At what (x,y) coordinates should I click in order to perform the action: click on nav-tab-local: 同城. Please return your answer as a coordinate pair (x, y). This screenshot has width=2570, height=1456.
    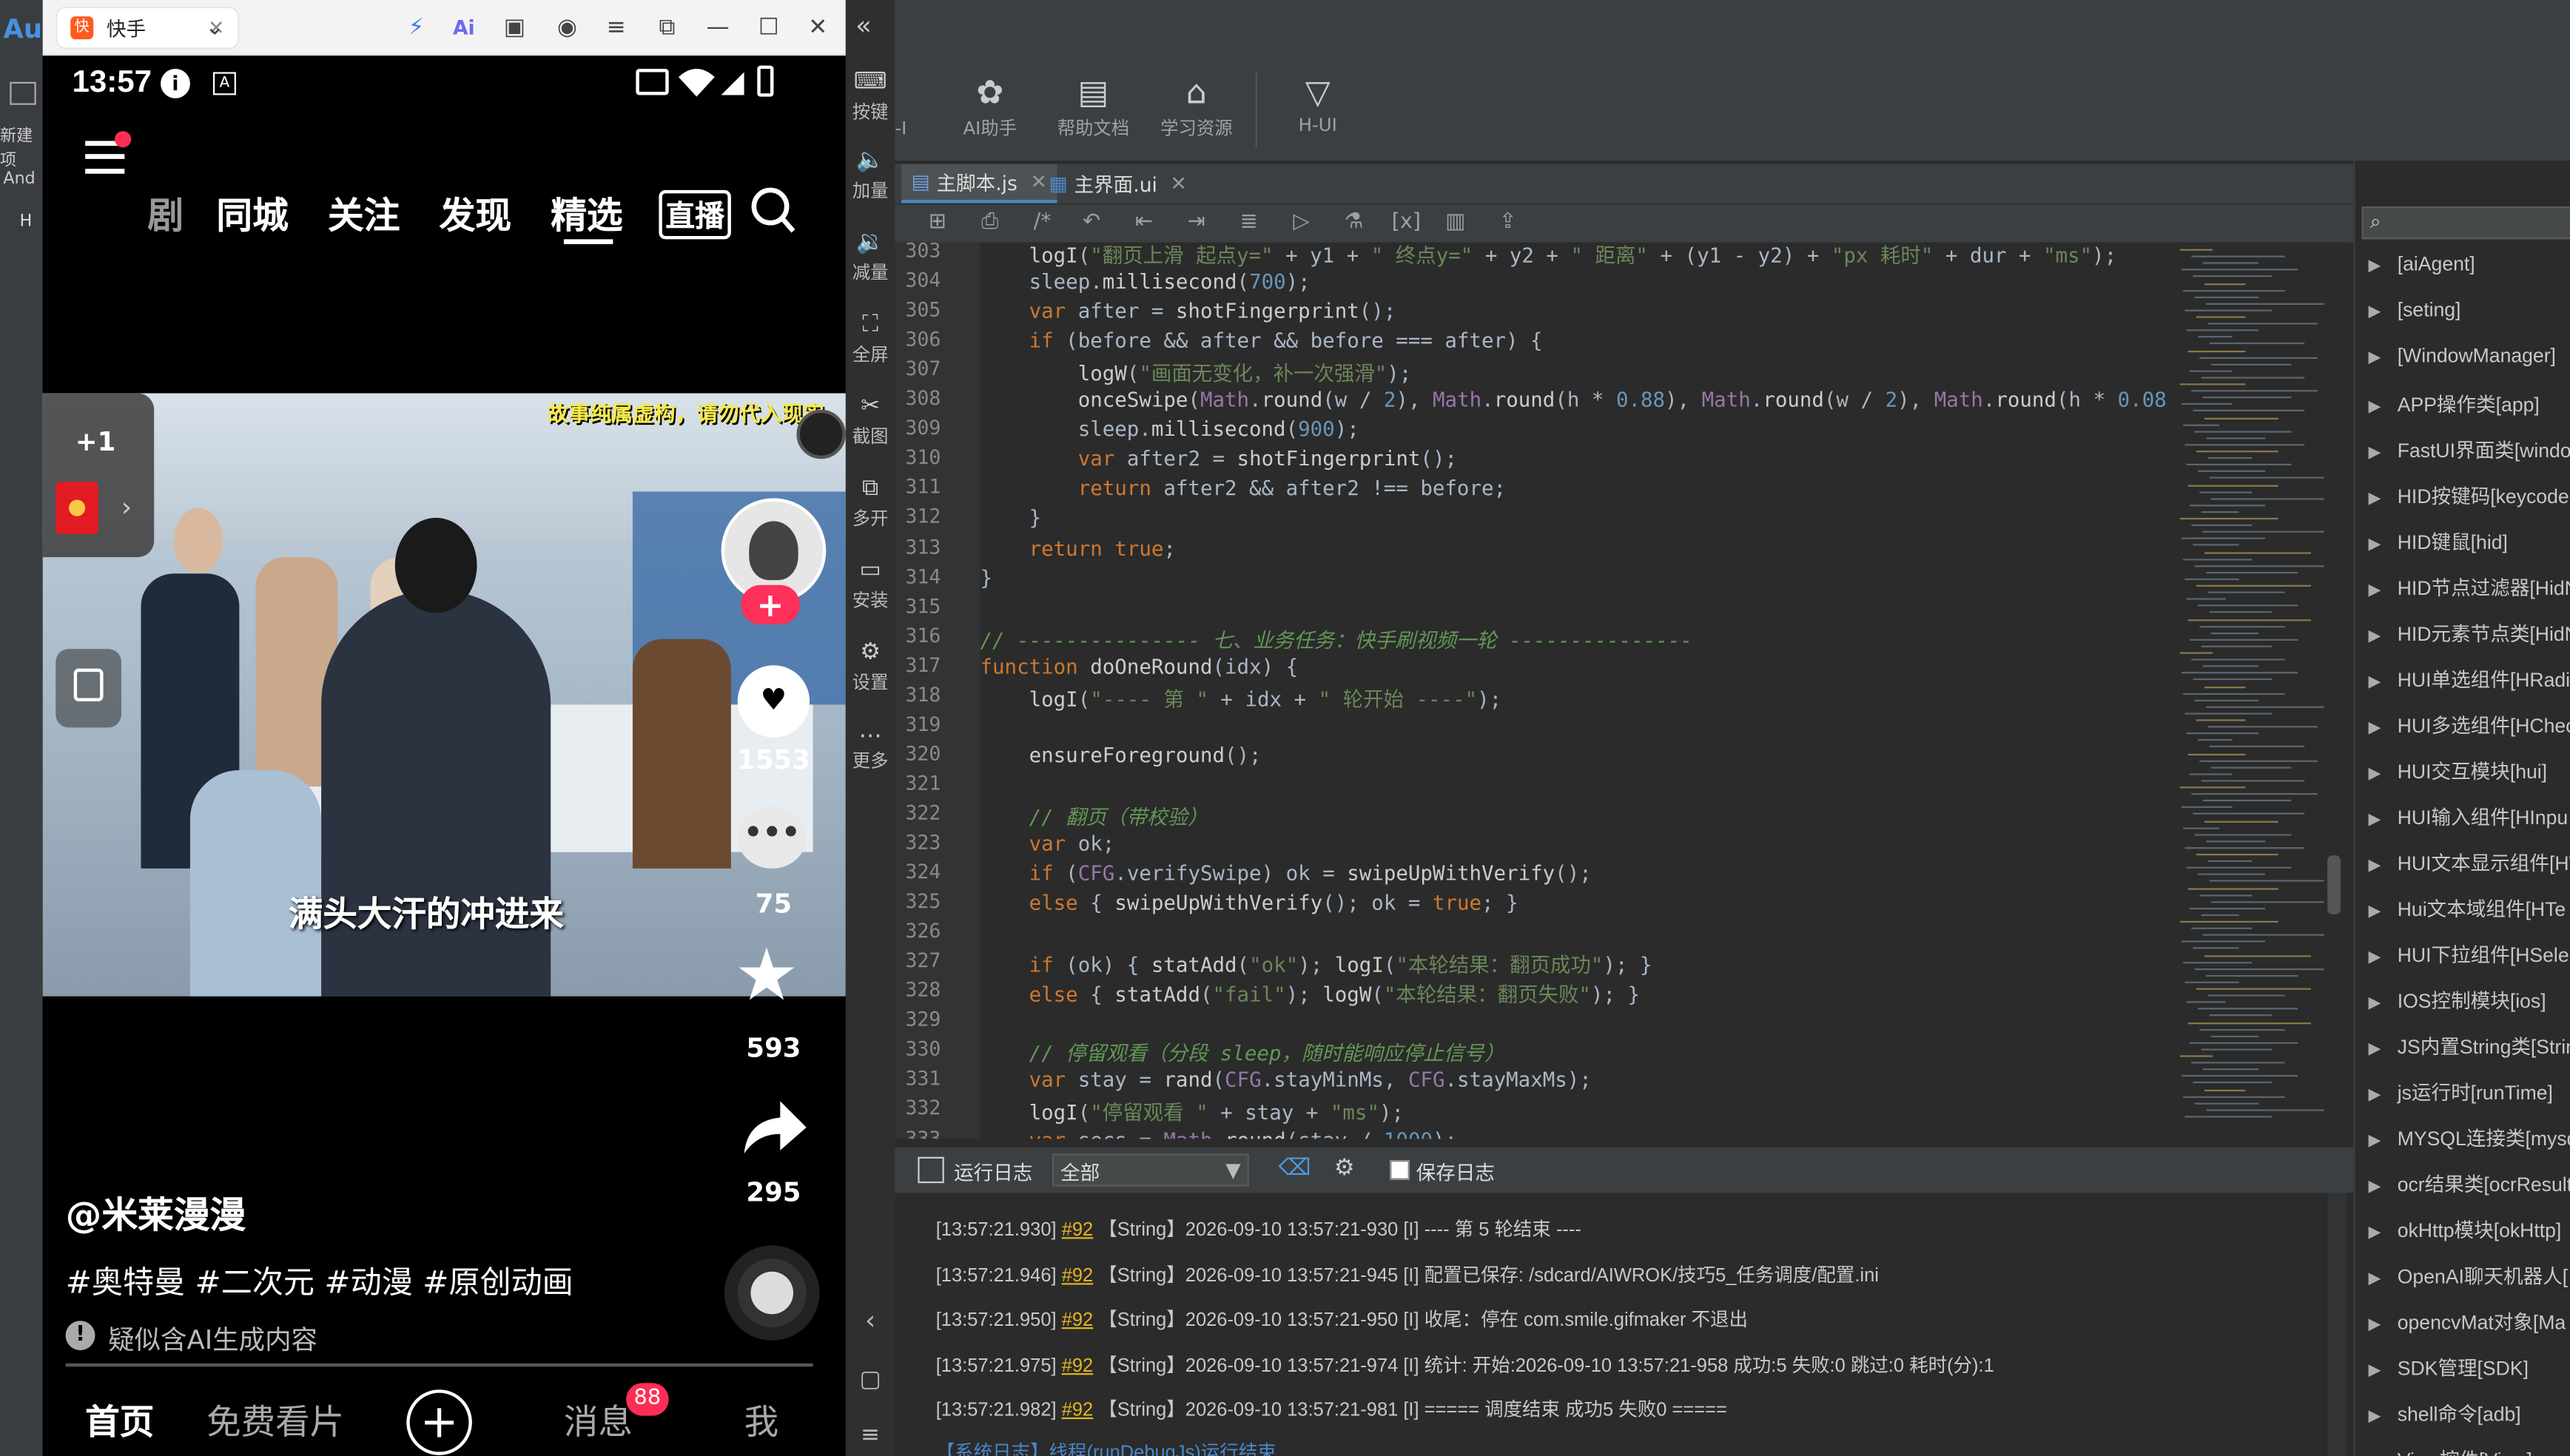
    Looking at the image, I should click on (252, 213).